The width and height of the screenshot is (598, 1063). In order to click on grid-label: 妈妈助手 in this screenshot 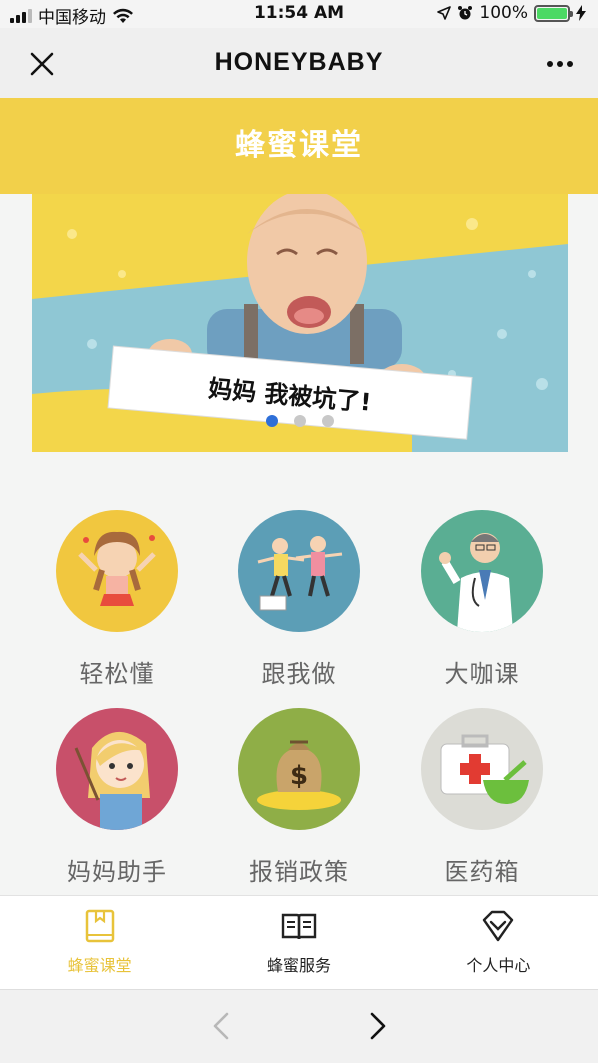, I will do `click(117, 872)`.